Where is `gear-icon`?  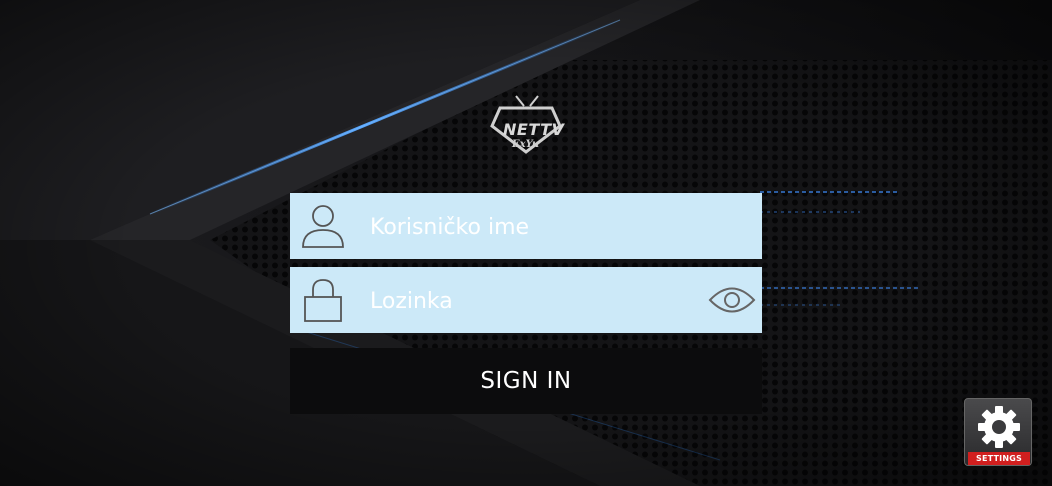 gear-icon is located at coordinates (999, 427).